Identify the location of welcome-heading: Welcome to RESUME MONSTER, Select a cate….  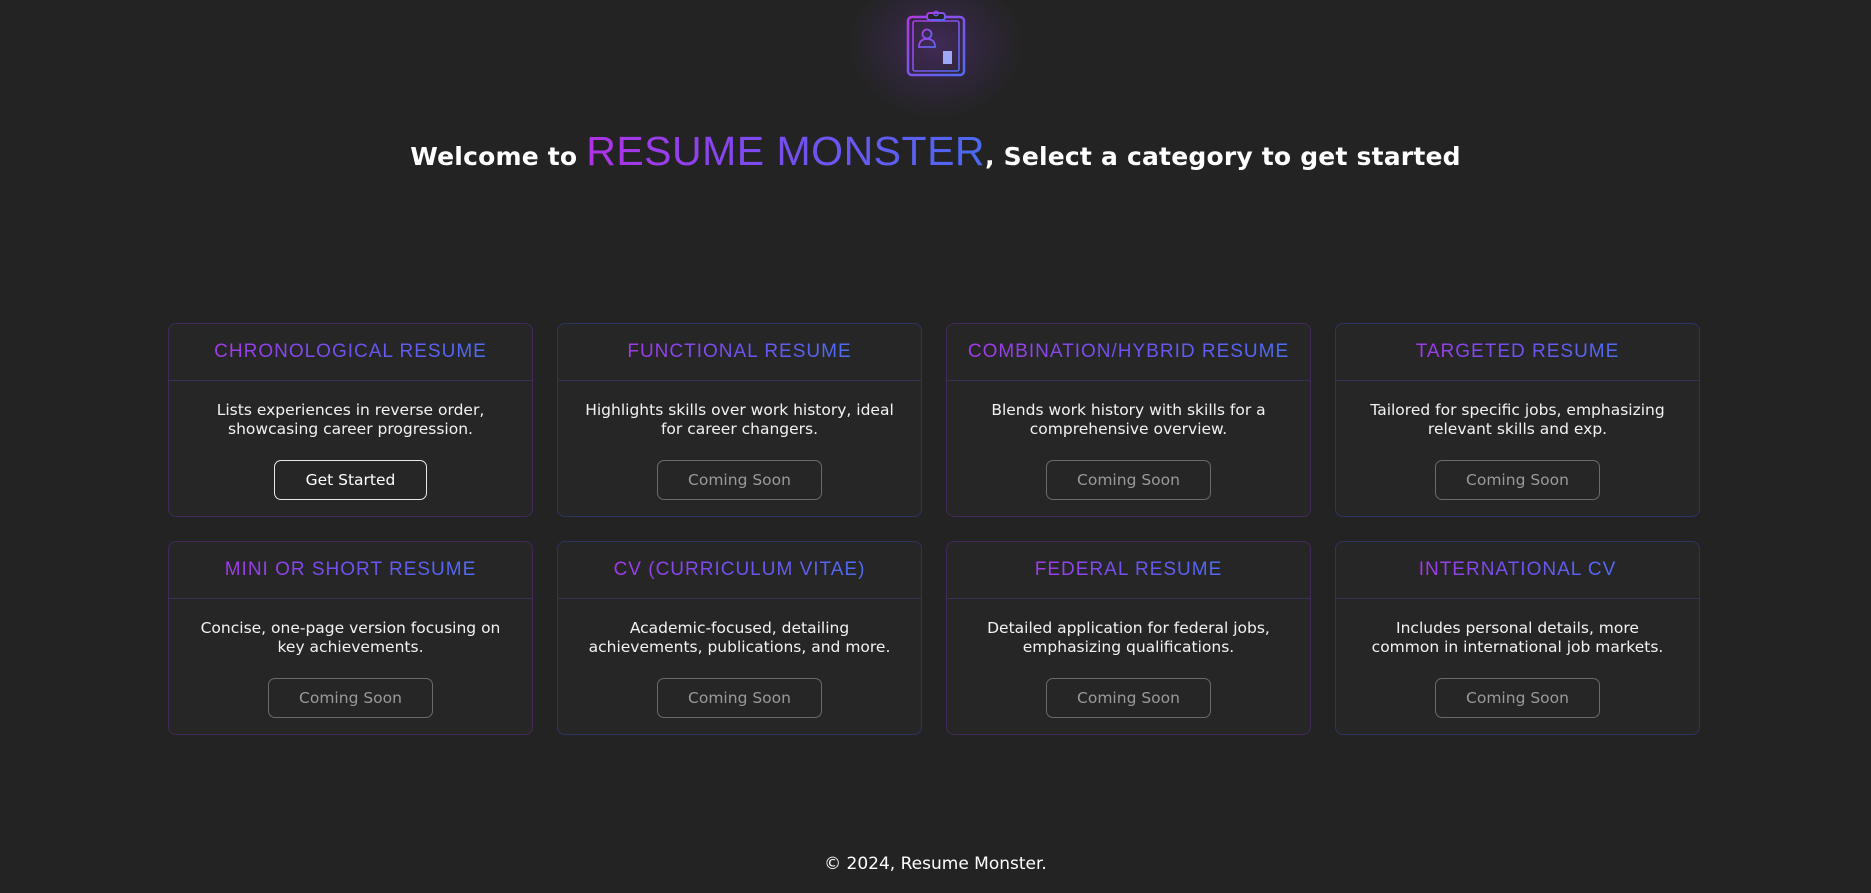
(935, 151).